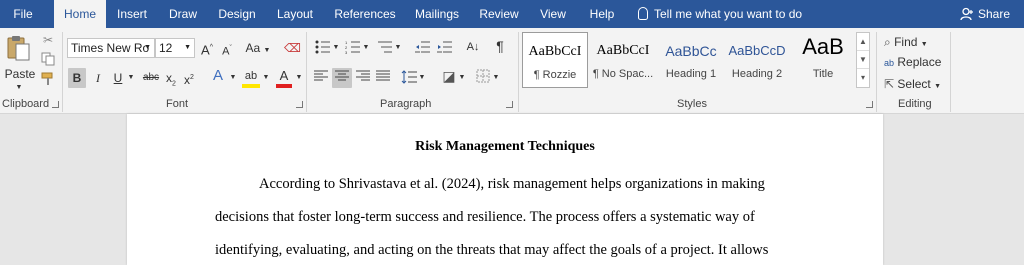  What do you see at coordinates (445, 49) in the screenshot?
I see `increase-indent-icon` at bounding box center [445, 49].